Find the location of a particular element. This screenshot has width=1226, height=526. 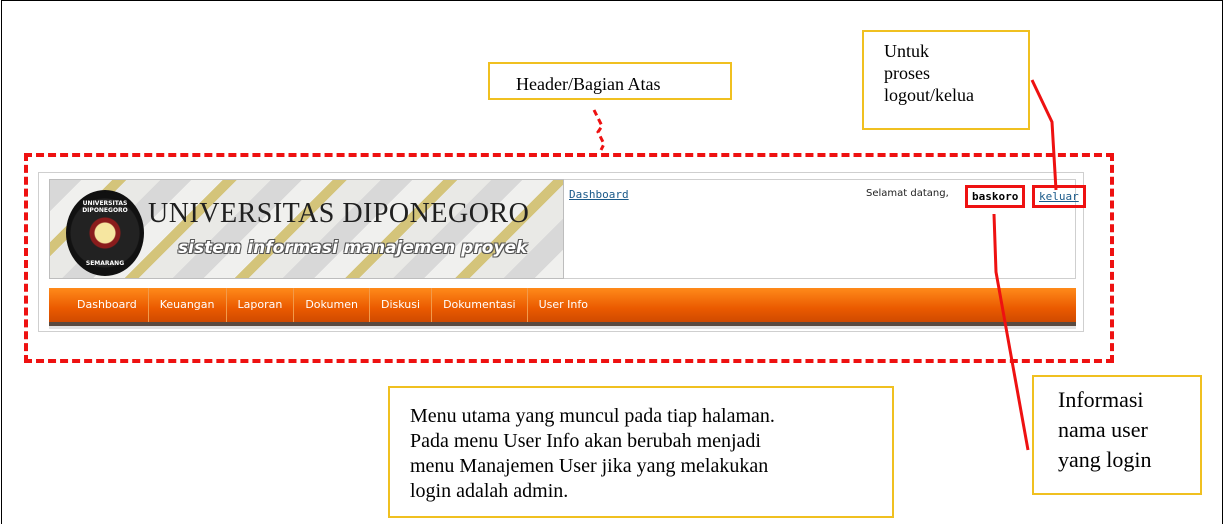

callout-header: Header/Bagian Atas is located at coordinates (610, 81).